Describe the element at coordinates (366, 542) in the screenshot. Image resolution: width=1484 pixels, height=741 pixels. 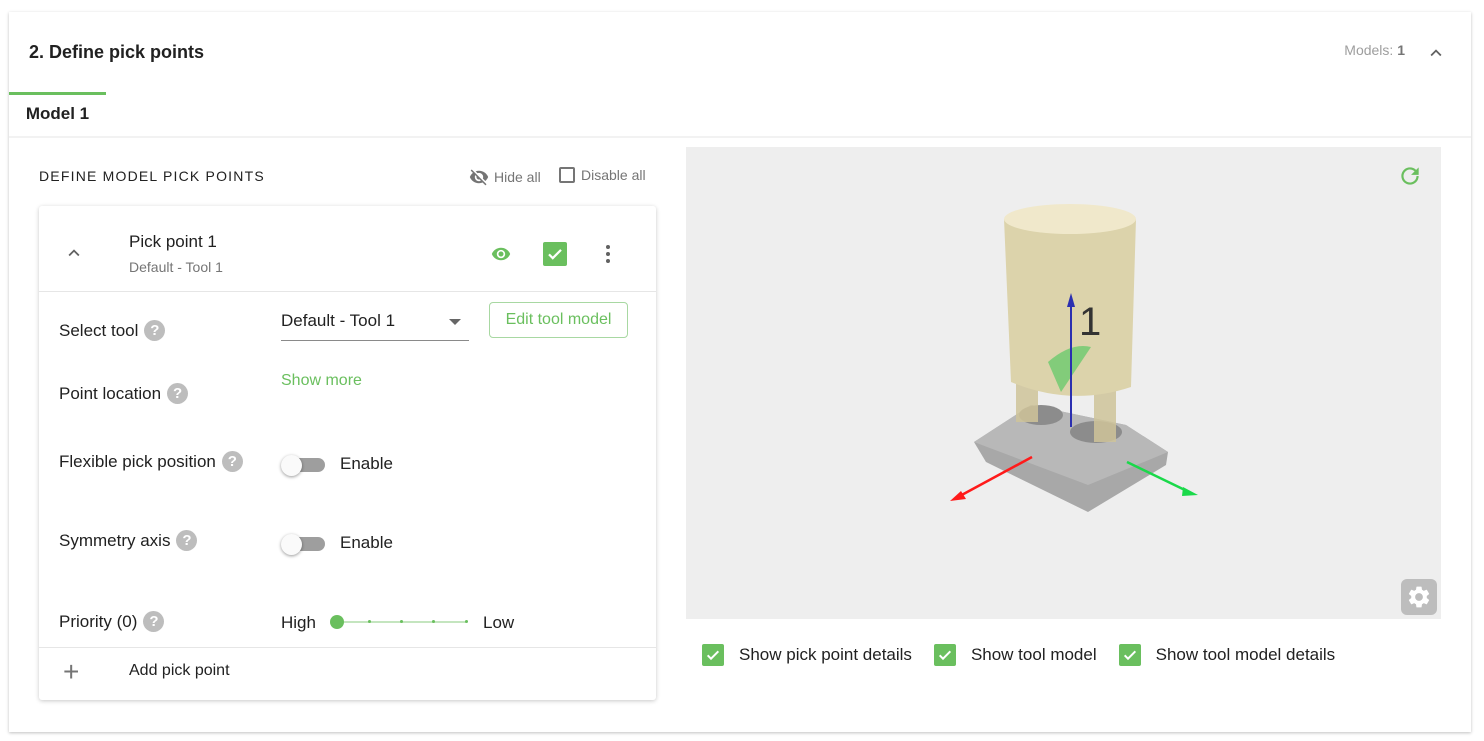
I see `symmetry-axis-enable-label: Enable` at that location.